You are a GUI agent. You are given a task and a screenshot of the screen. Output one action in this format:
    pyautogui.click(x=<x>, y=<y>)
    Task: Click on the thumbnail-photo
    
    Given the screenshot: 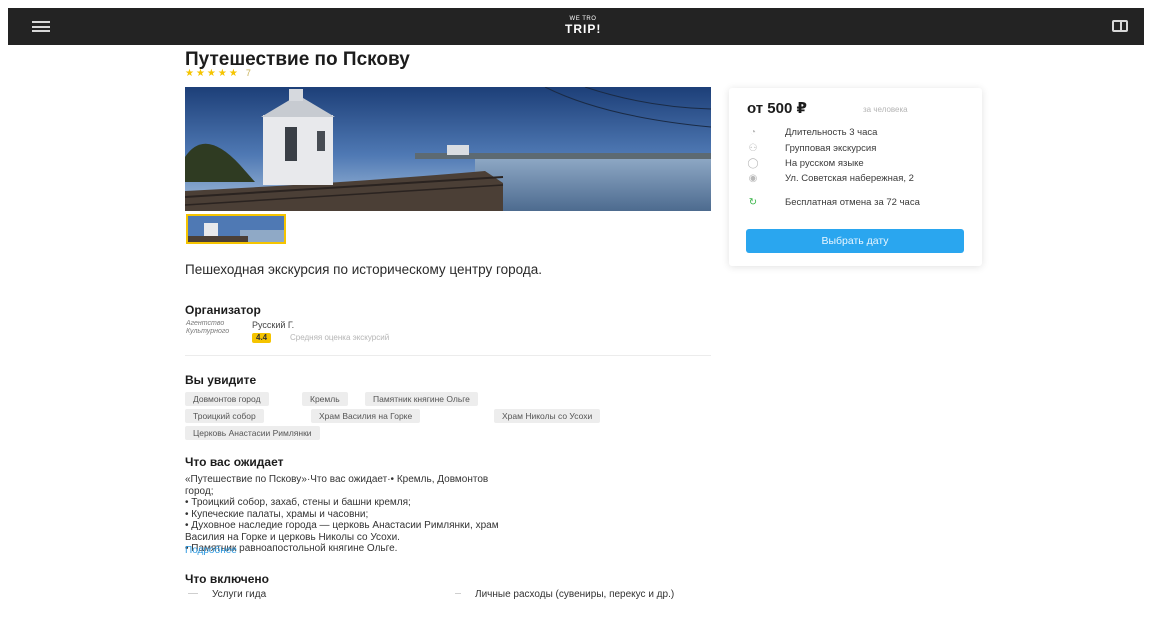 What is the action you would take?
    pyautogui.click(x=236, y=229)
    